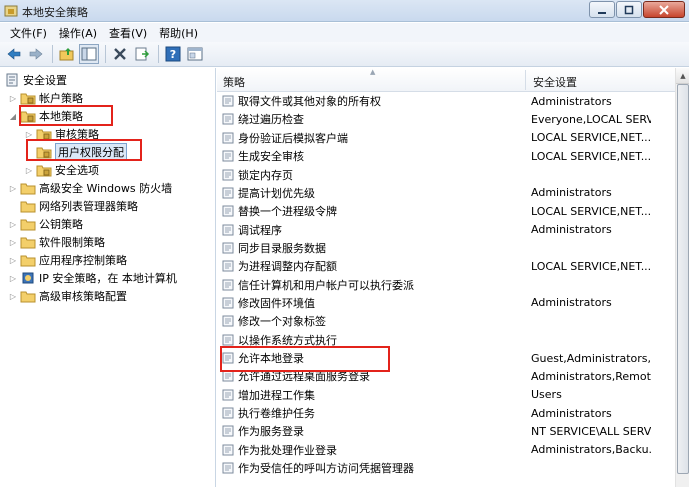  I want to click on table-row: 修改固件环境值 Administrators, so click(446, 303).